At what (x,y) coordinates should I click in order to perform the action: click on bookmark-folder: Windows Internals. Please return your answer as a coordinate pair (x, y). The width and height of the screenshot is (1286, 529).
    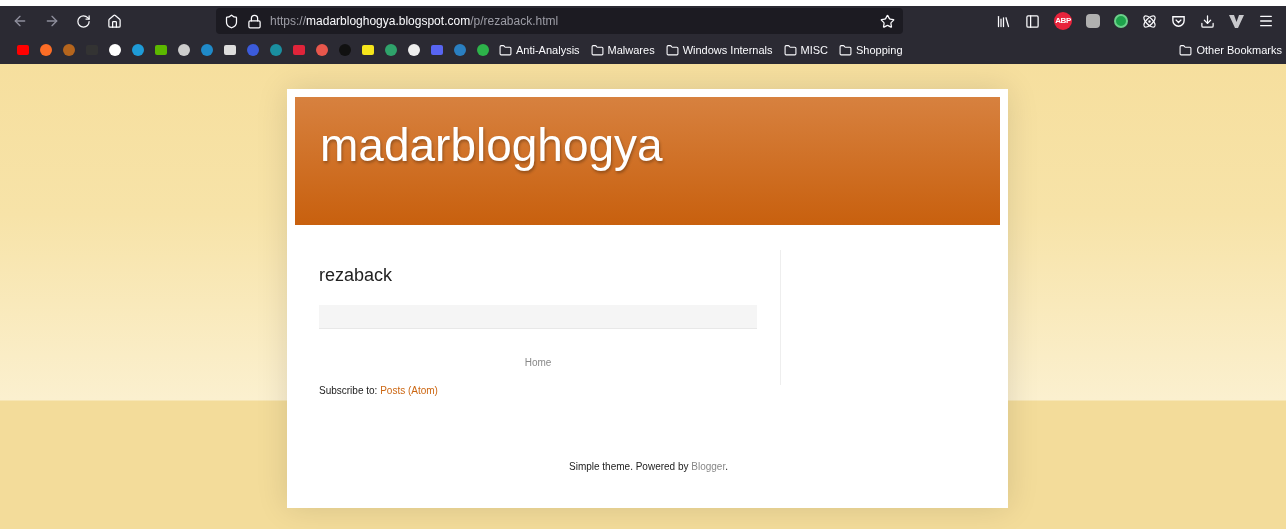
    Looking at the image, I should click on (727, 50).